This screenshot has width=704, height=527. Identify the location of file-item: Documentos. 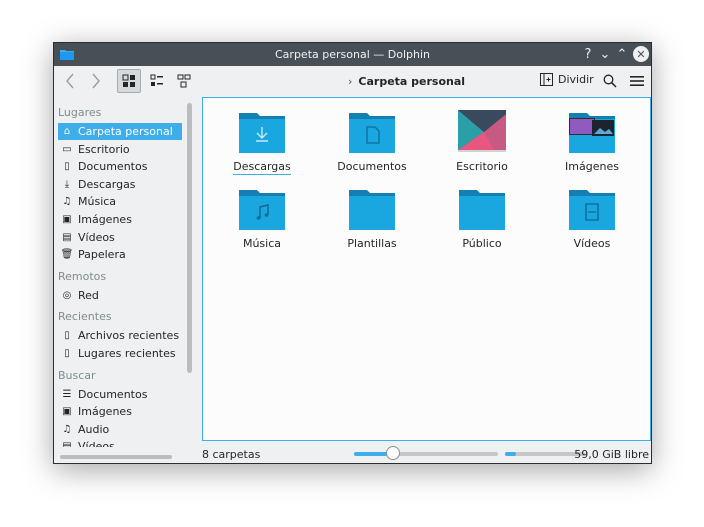
(372, 141).